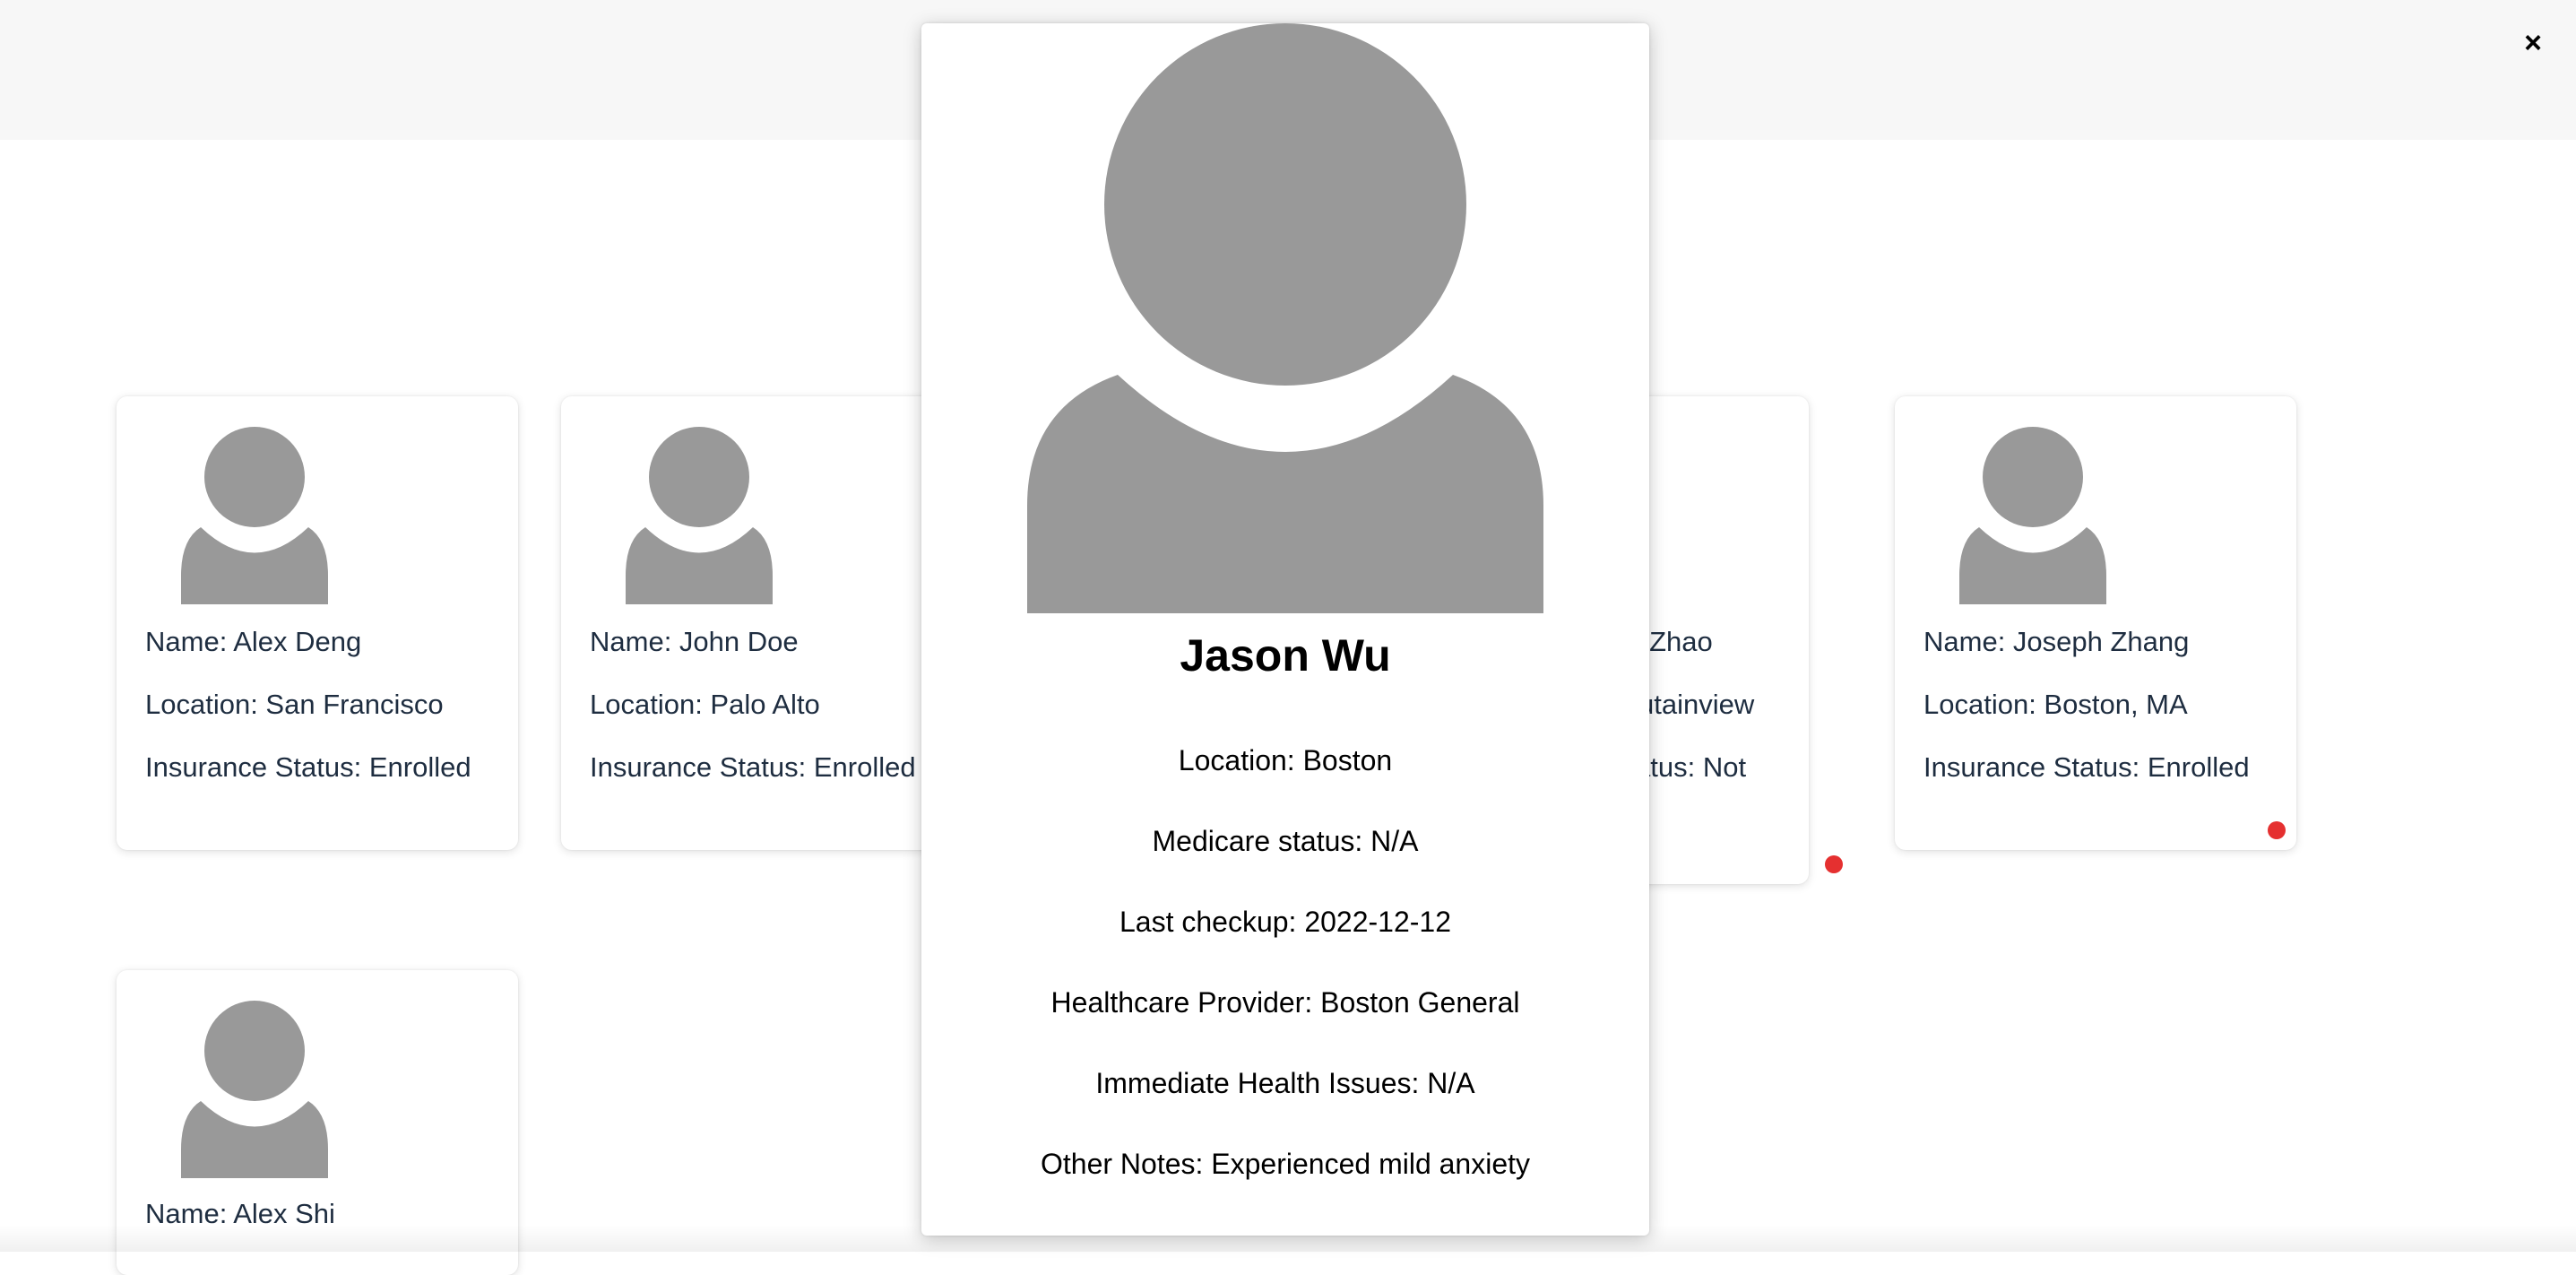 This screenshot has width=2576, height=1275. Describe the element at coordinates (694, 642) in the screenshot. I see `patient-name: Name: John Doe` at that location.